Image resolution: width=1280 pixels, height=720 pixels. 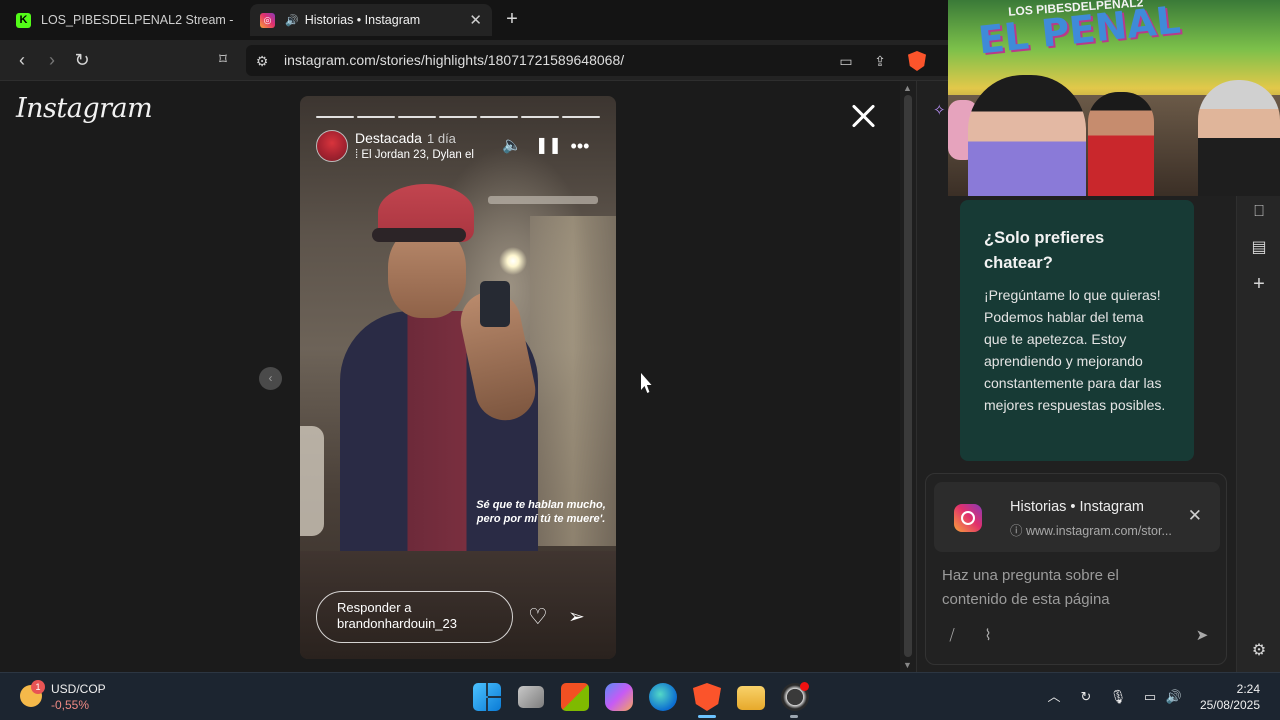 What do you see at coordinates (78, 689) in the screenshot?
I see `ticker-name: USD/COP` at bounding box center [78, 689].